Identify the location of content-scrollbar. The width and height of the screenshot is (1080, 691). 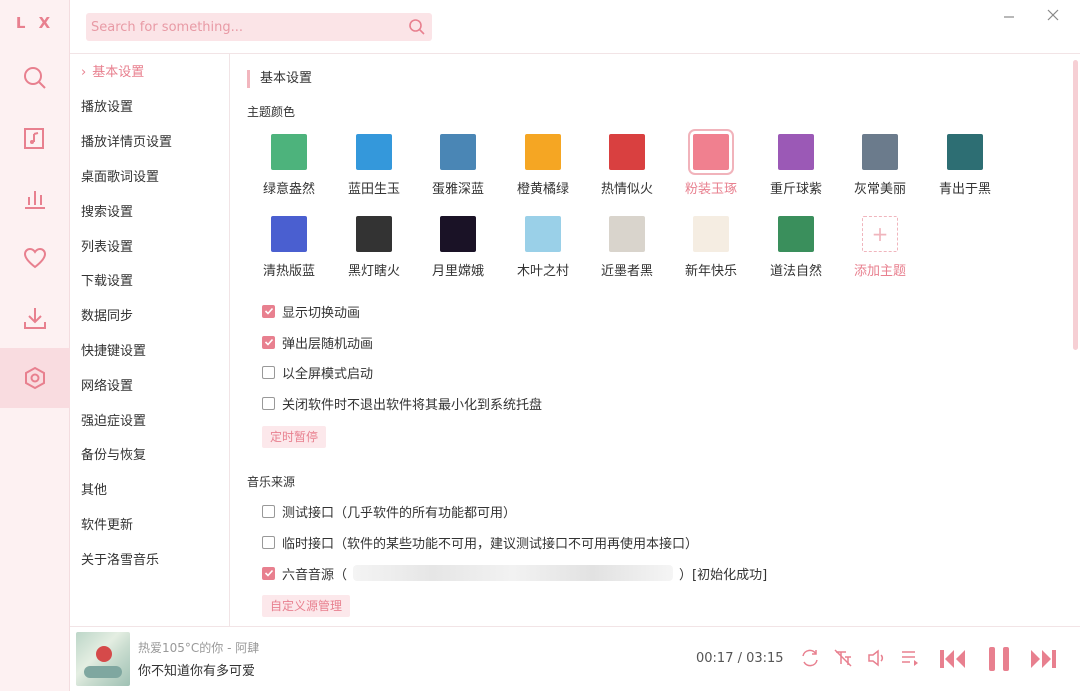
(1075, 205).